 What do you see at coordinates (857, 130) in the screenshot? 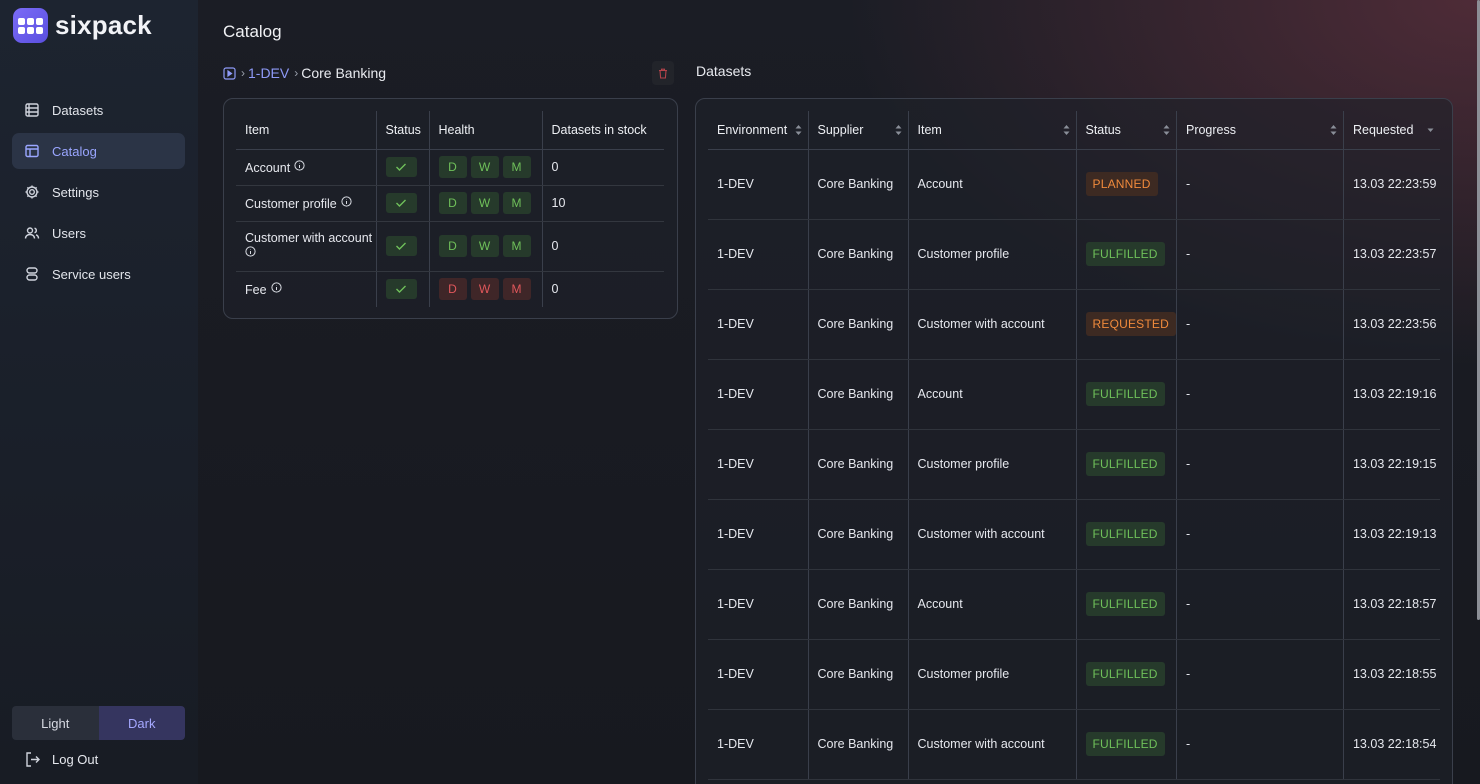
I see `column-header-supplier: Supplier` at bounding box center [857, 130].